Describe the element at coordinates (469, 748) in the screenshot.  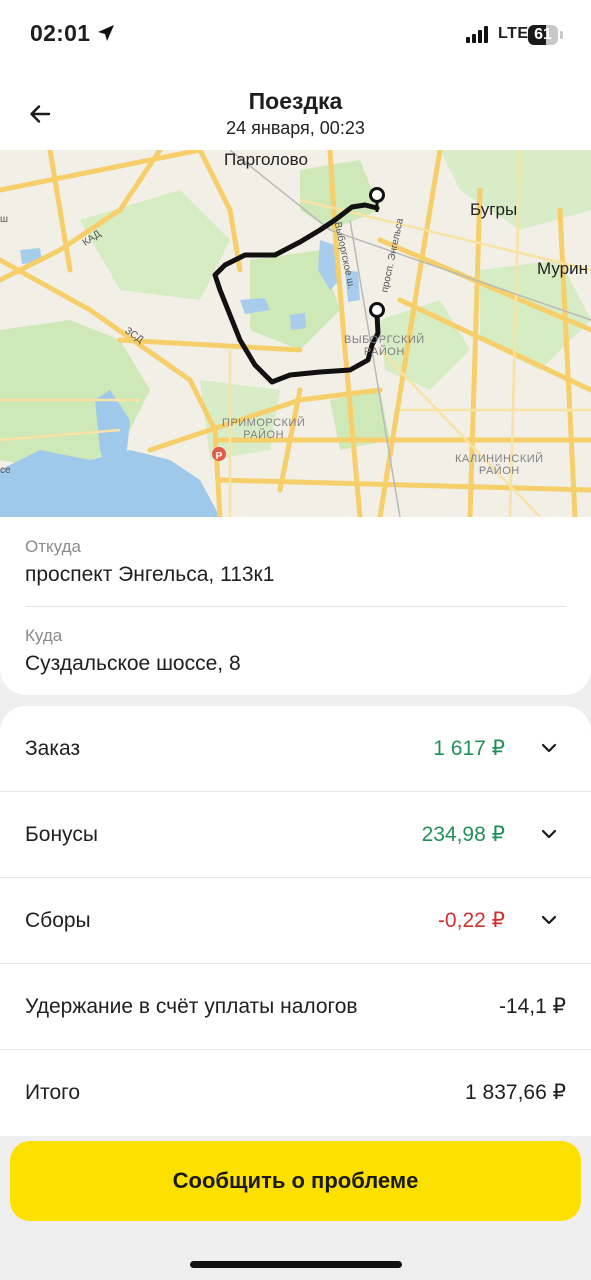
I see `order-amount: 1 617 ₽` at that location.